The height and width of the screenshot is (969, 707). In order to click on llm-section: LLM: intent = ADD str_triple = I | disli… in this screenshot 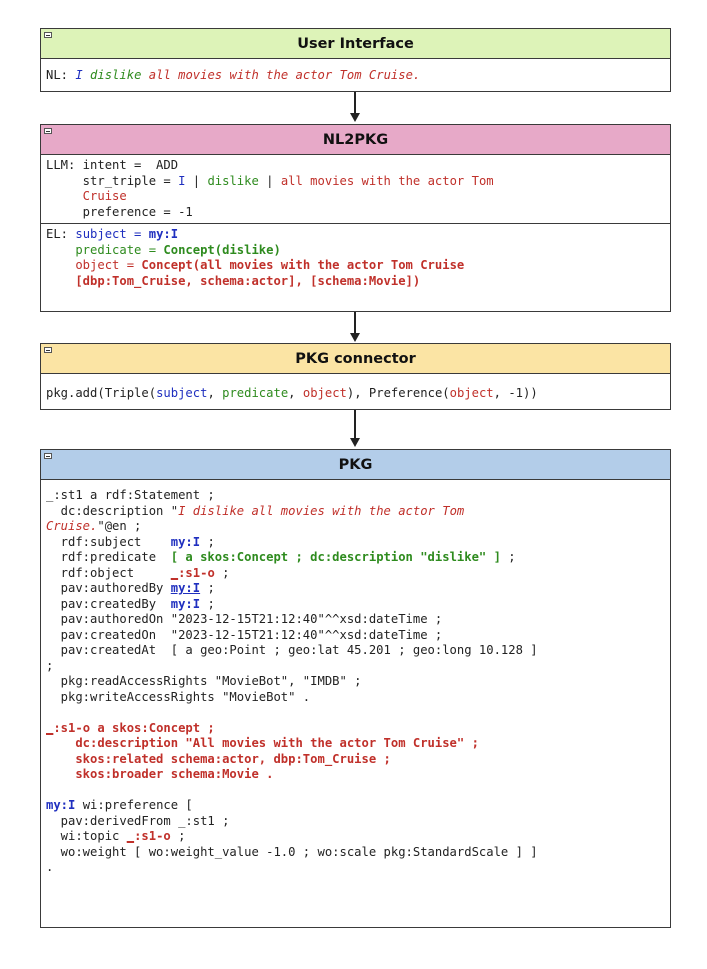, I will do `click(270, 188)`.